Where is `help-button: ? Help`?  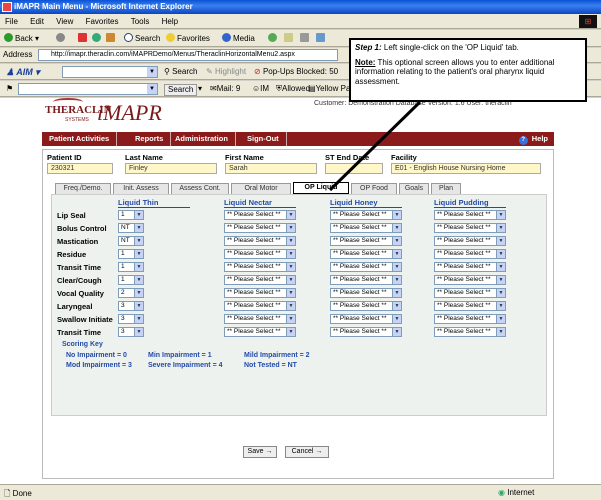 help-button: ? Help is located at coordinates (533, 139).